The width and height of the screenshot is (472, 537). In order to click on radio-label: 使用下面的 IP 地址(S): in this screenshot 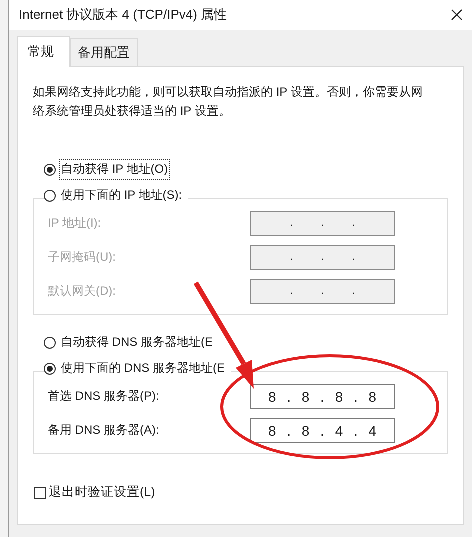, I will do `click(121, 195)`.